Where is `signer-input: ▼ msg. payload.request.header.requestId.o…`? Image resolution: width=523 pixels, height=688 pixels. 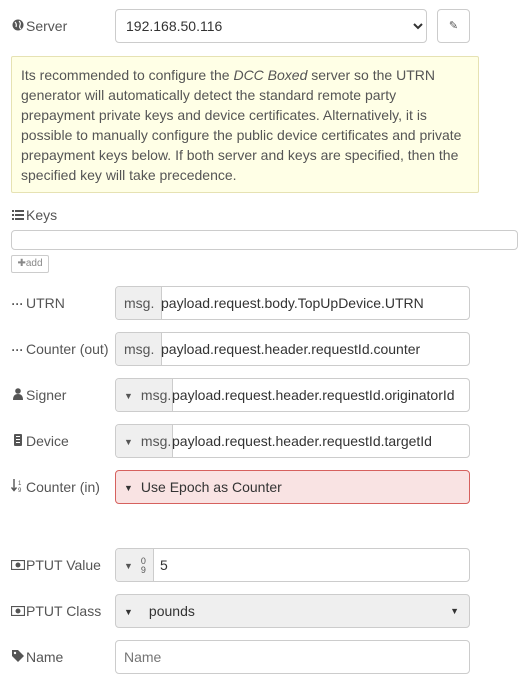
signer-input: ▼ msg. payload.request.header.requestId.o… is located at coordinates (292, 395).